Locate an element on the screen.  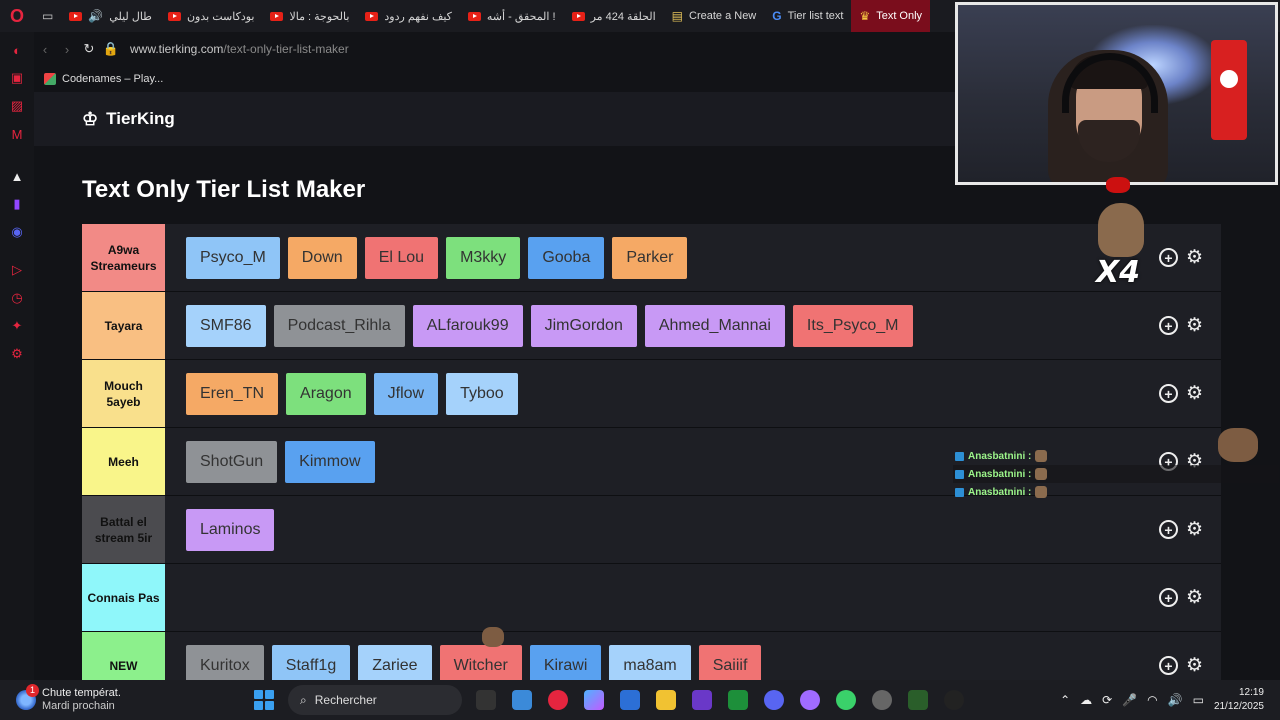
tier-item: Jflow is located at coordinates (406, 393).